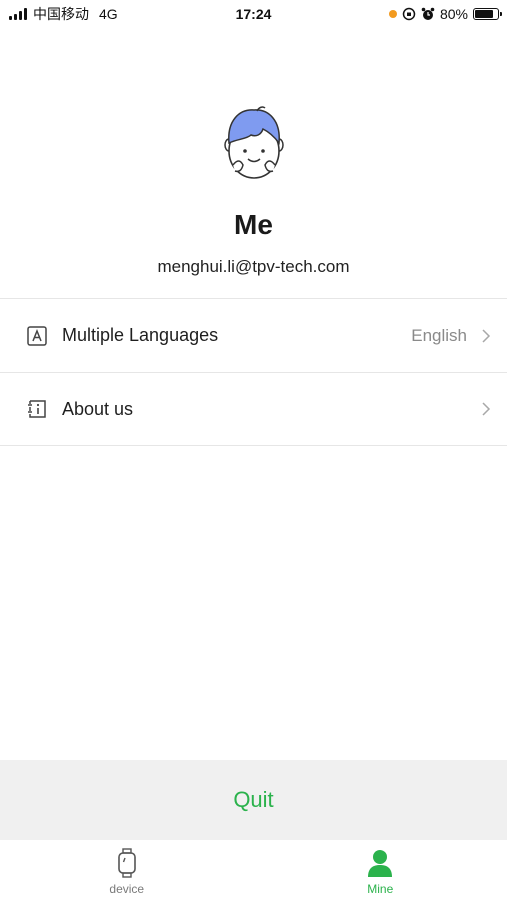 The height and width of the screenshot is (900, 507). Describe the element at coordinates (253, 224) in the screenshot. I see `profile-name: Me` at that location.